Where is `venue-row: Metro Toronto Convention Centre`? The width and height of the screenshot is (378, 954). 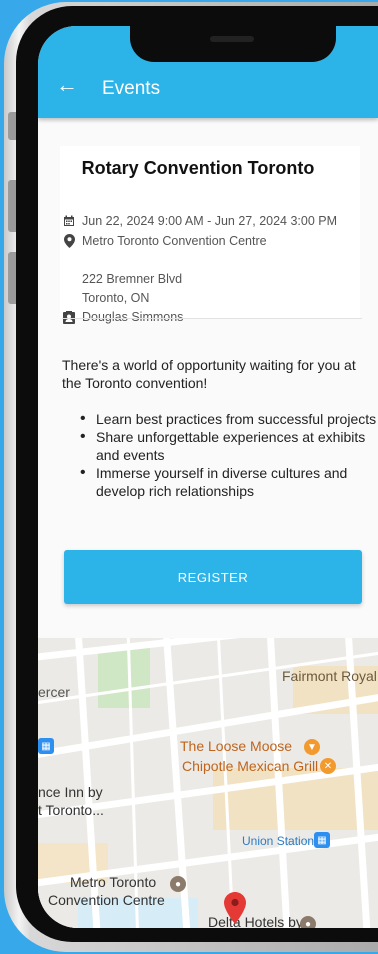 venue-row: Metro Toronto Convention Centre is located at coordinates (164, 241).